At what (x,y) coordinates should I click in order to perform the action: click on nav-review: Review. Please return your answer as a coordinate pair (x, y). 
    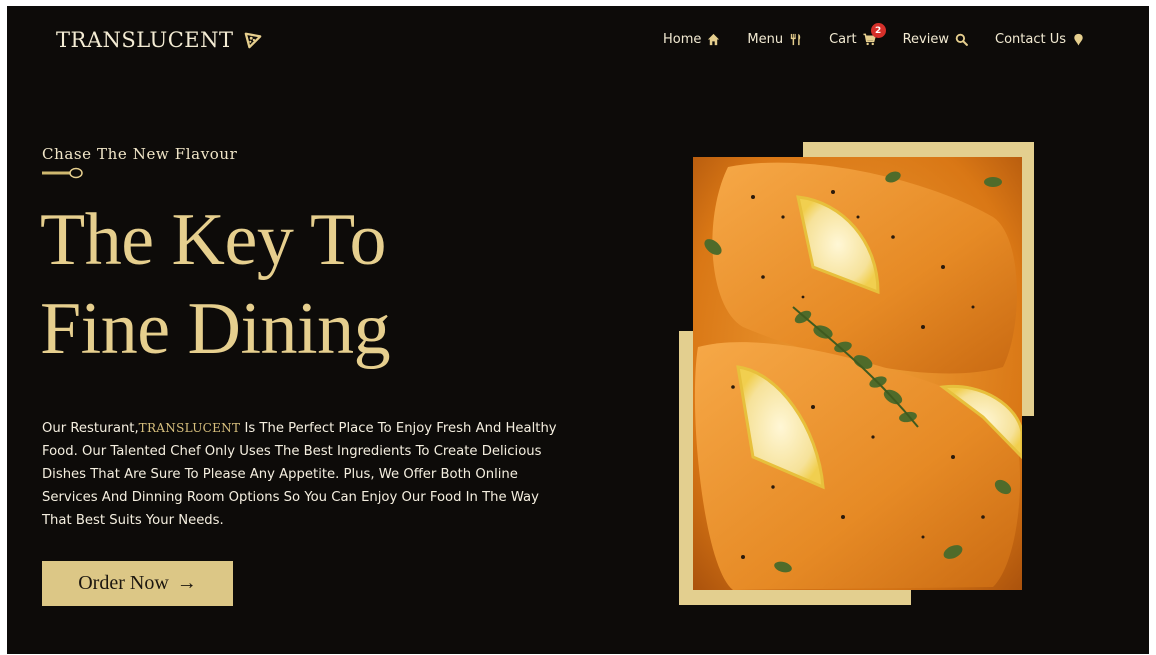
    Looking at the image, I should click on (935, 39).